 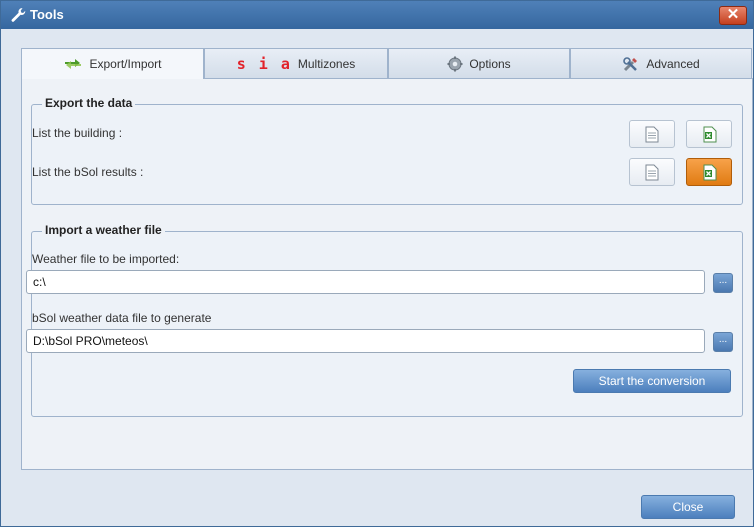 What do you see at coordinates (365, 341) in the screenshot?
I see `bsol-file-input: D:\bSol PRO\meteos\` at bounding box center [365, 341].